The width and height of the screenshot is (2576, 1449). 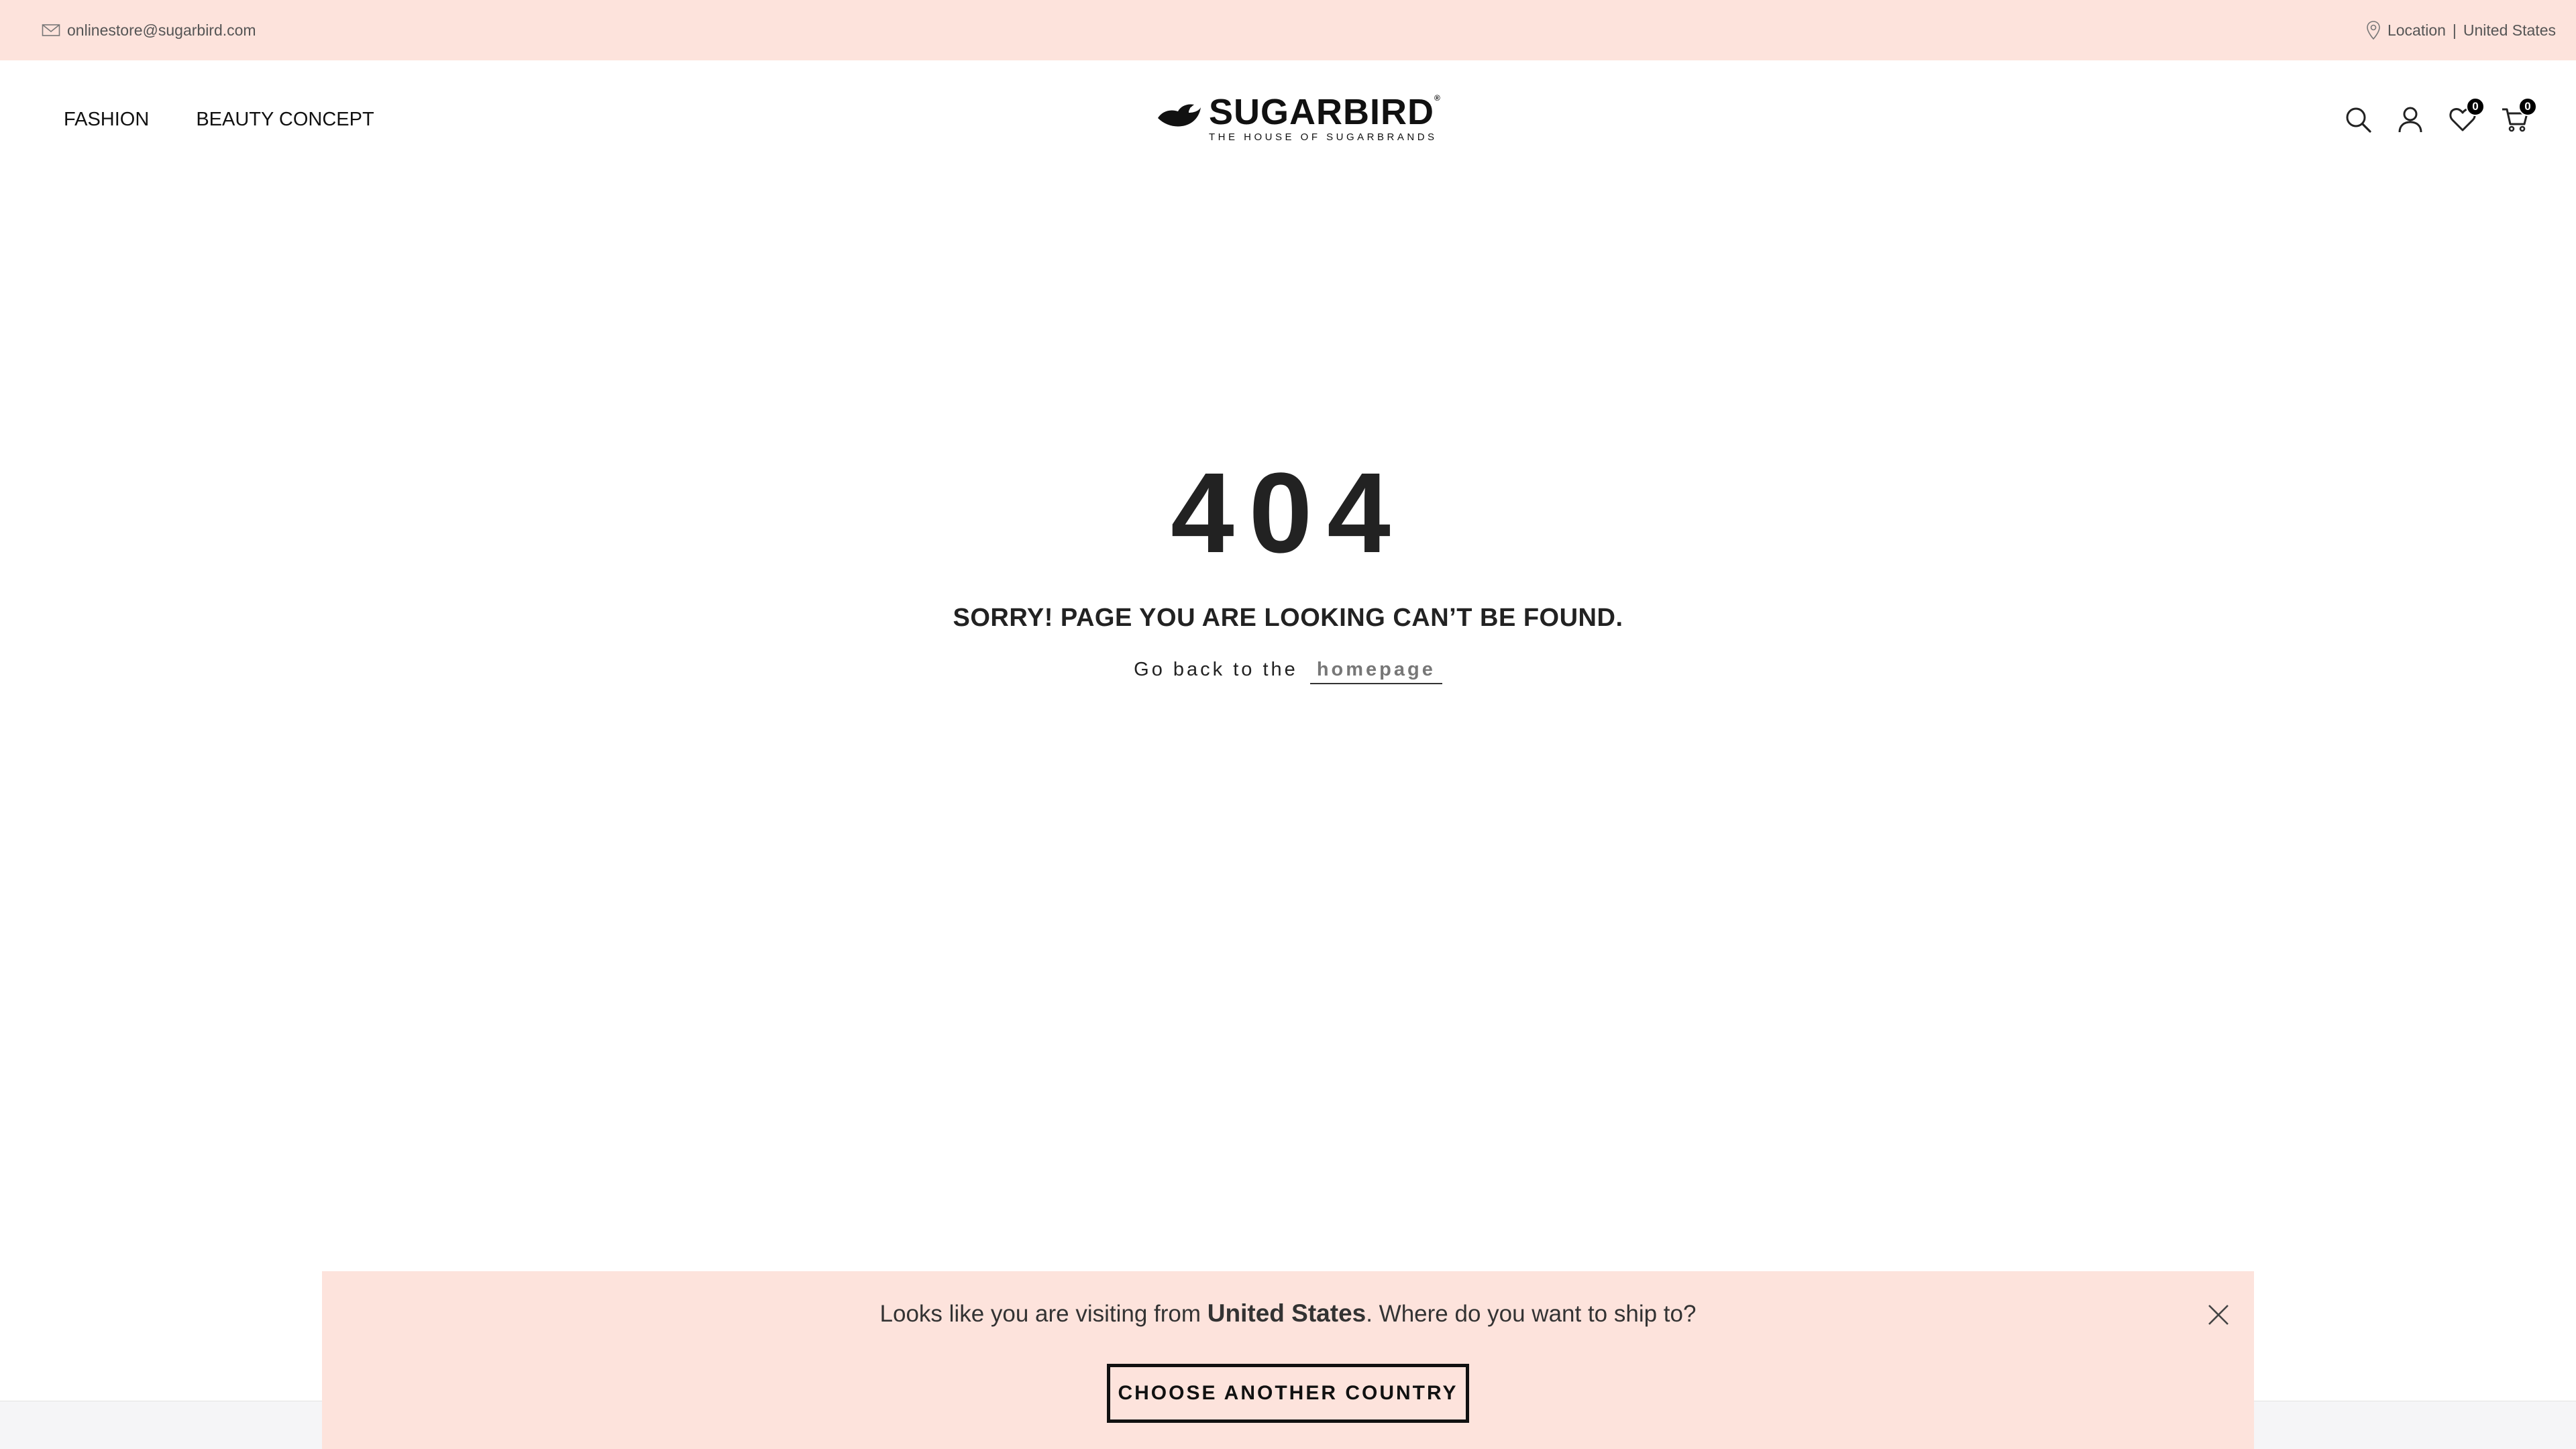 I want to click on location-label: Location, so click(x=2416, y=30).